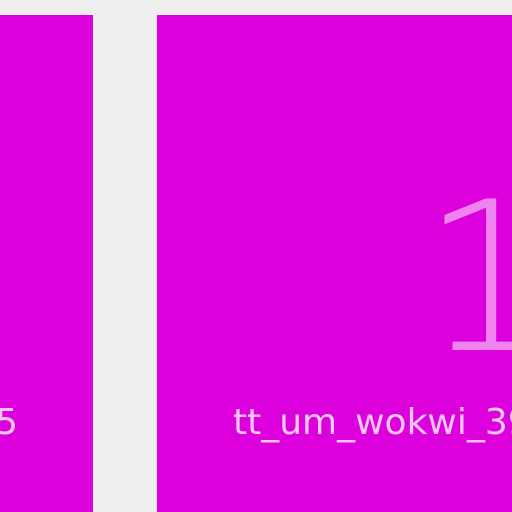 The height and width of the screenshot is (512, 512). I want to click on project-tile-right-label: tt_um_wokwi_39, so click(372, 422).